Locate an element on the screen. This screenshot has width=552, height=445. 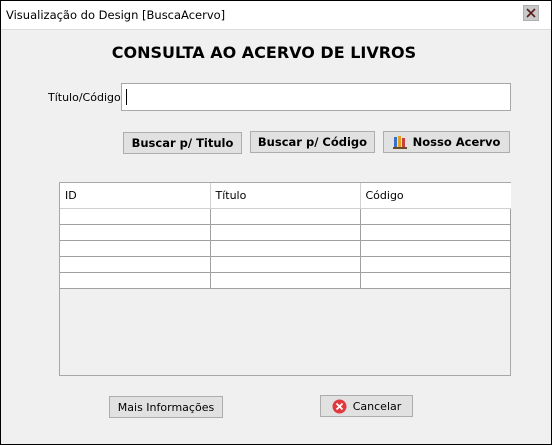
close-button is located at coordinates (531, 13).